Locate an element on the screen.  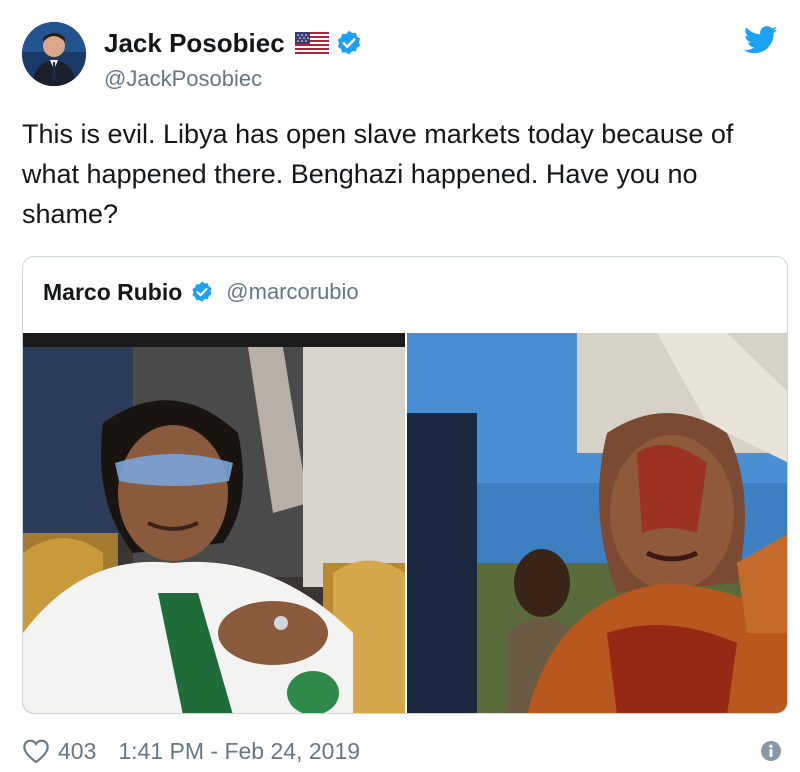
quoted-display-name: Marco Rubio is located at coordinates (112, 292).